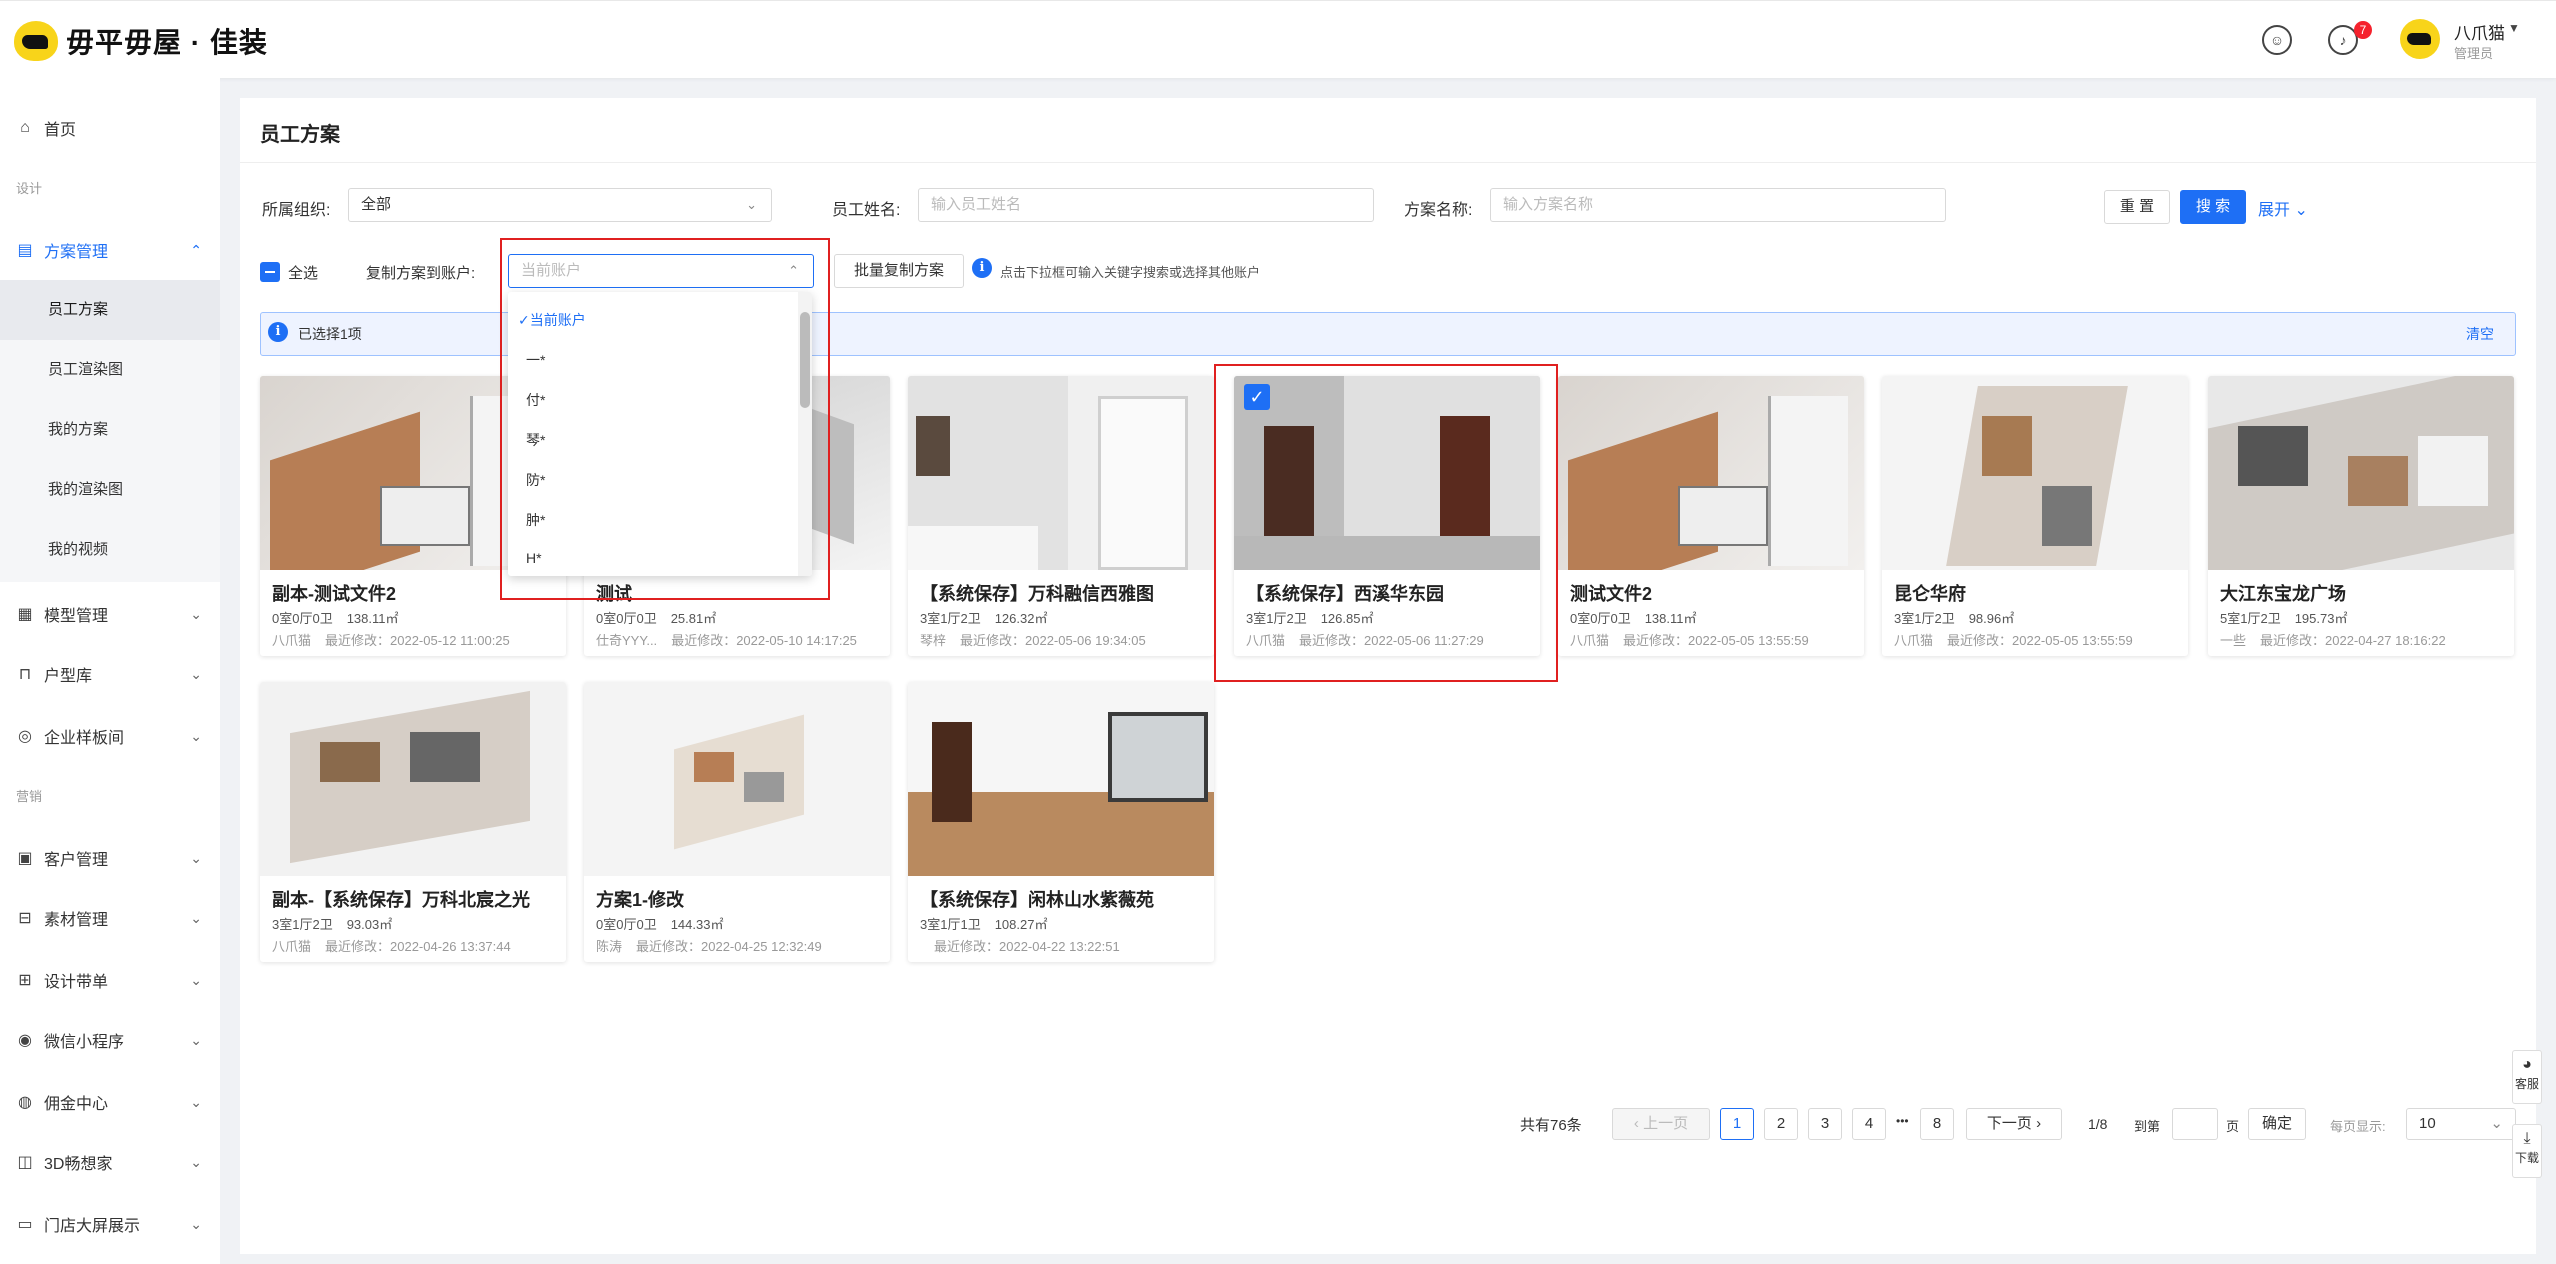 The image size is (2556, 1264). What do you see at coordinates (110, 128) in the screenshot?
I see `sidebar-item-home: ⌂ 首页` at bounding box center [110, 128].